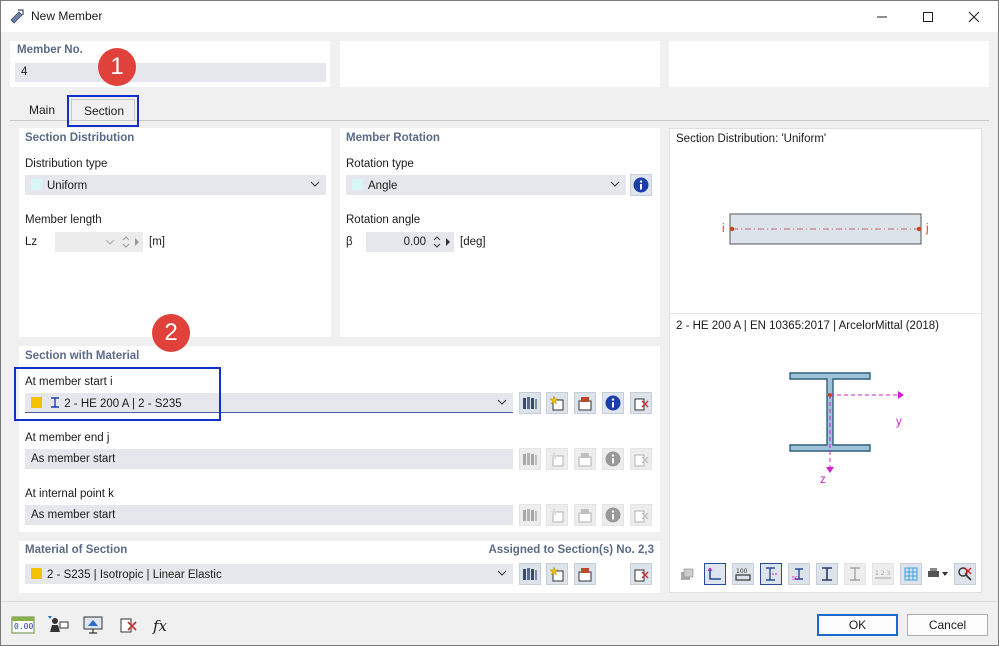 This screenshot has height=646, width=999. I want to click on step-marker-2-label: 2, so click(171, 332).